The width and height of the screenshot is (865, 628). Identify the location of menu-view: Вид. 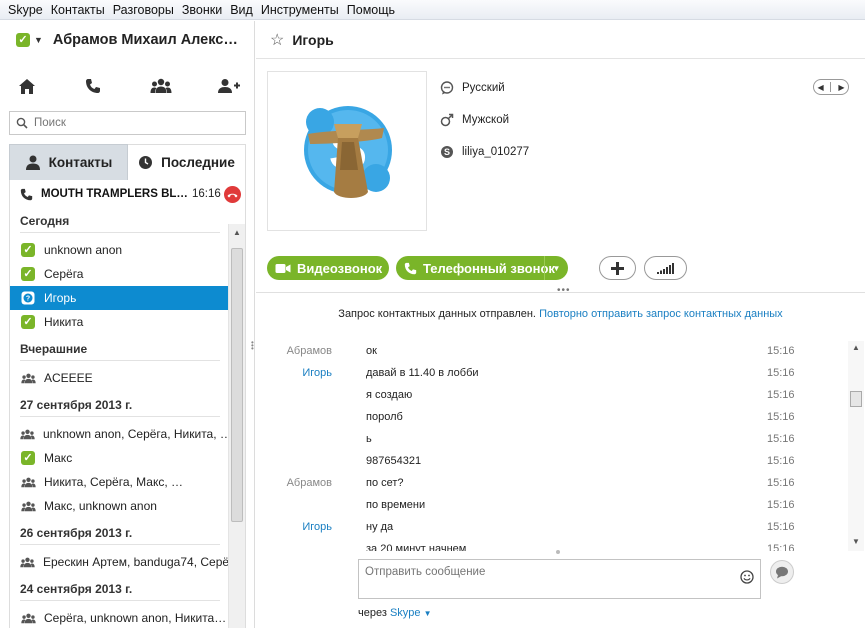
(241, 10).